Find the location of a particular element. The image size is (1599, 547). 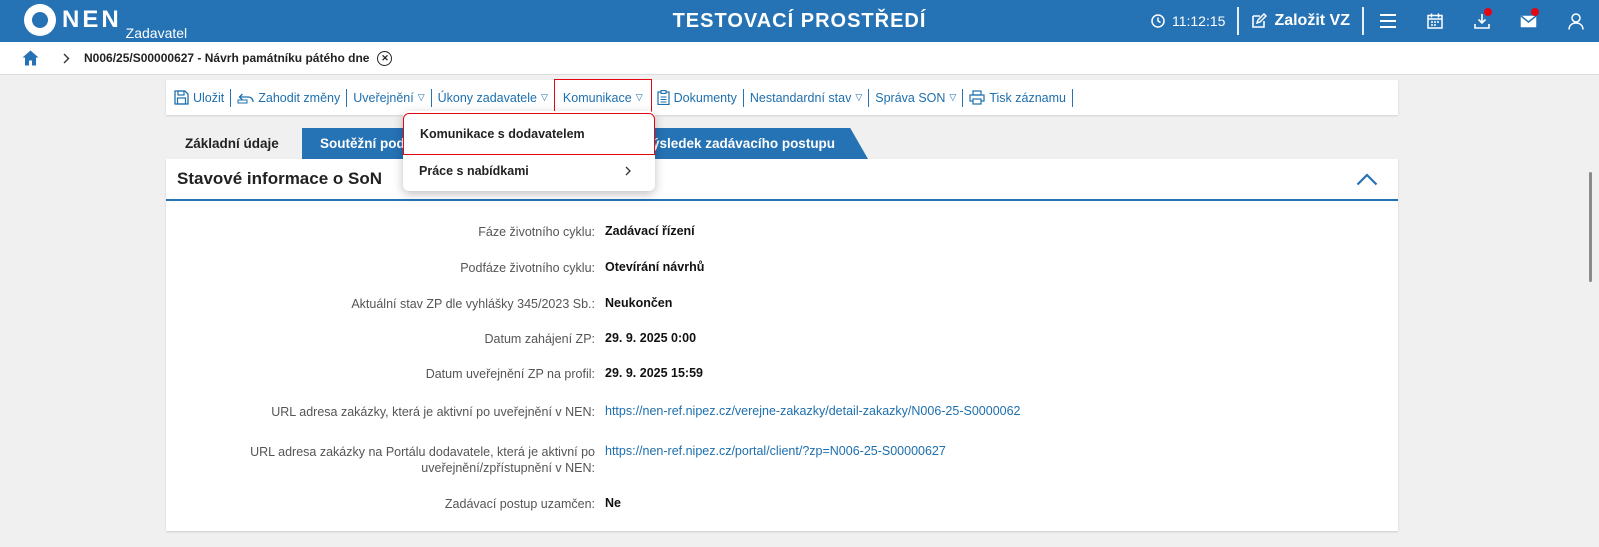

field-value: Ne is located at coordinates (613, 503).